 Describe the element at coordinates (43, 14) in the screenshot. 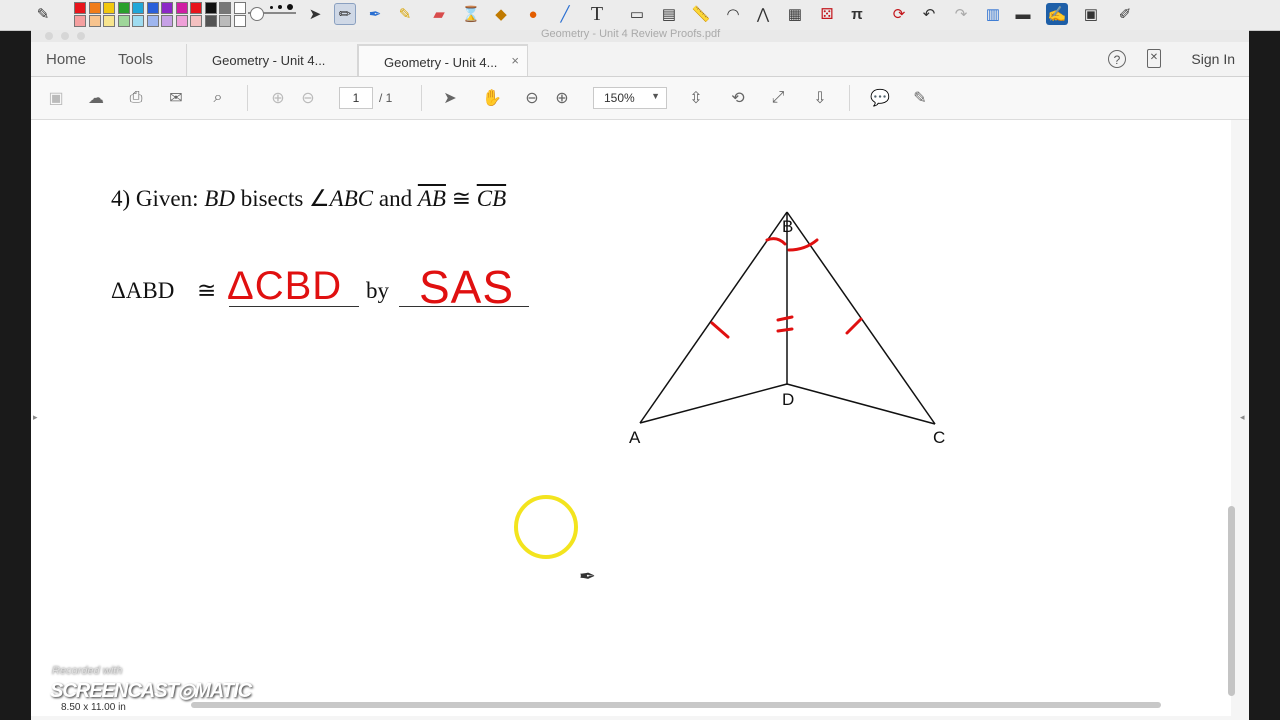

I see `annotate-app-icon: ✎` at that location.